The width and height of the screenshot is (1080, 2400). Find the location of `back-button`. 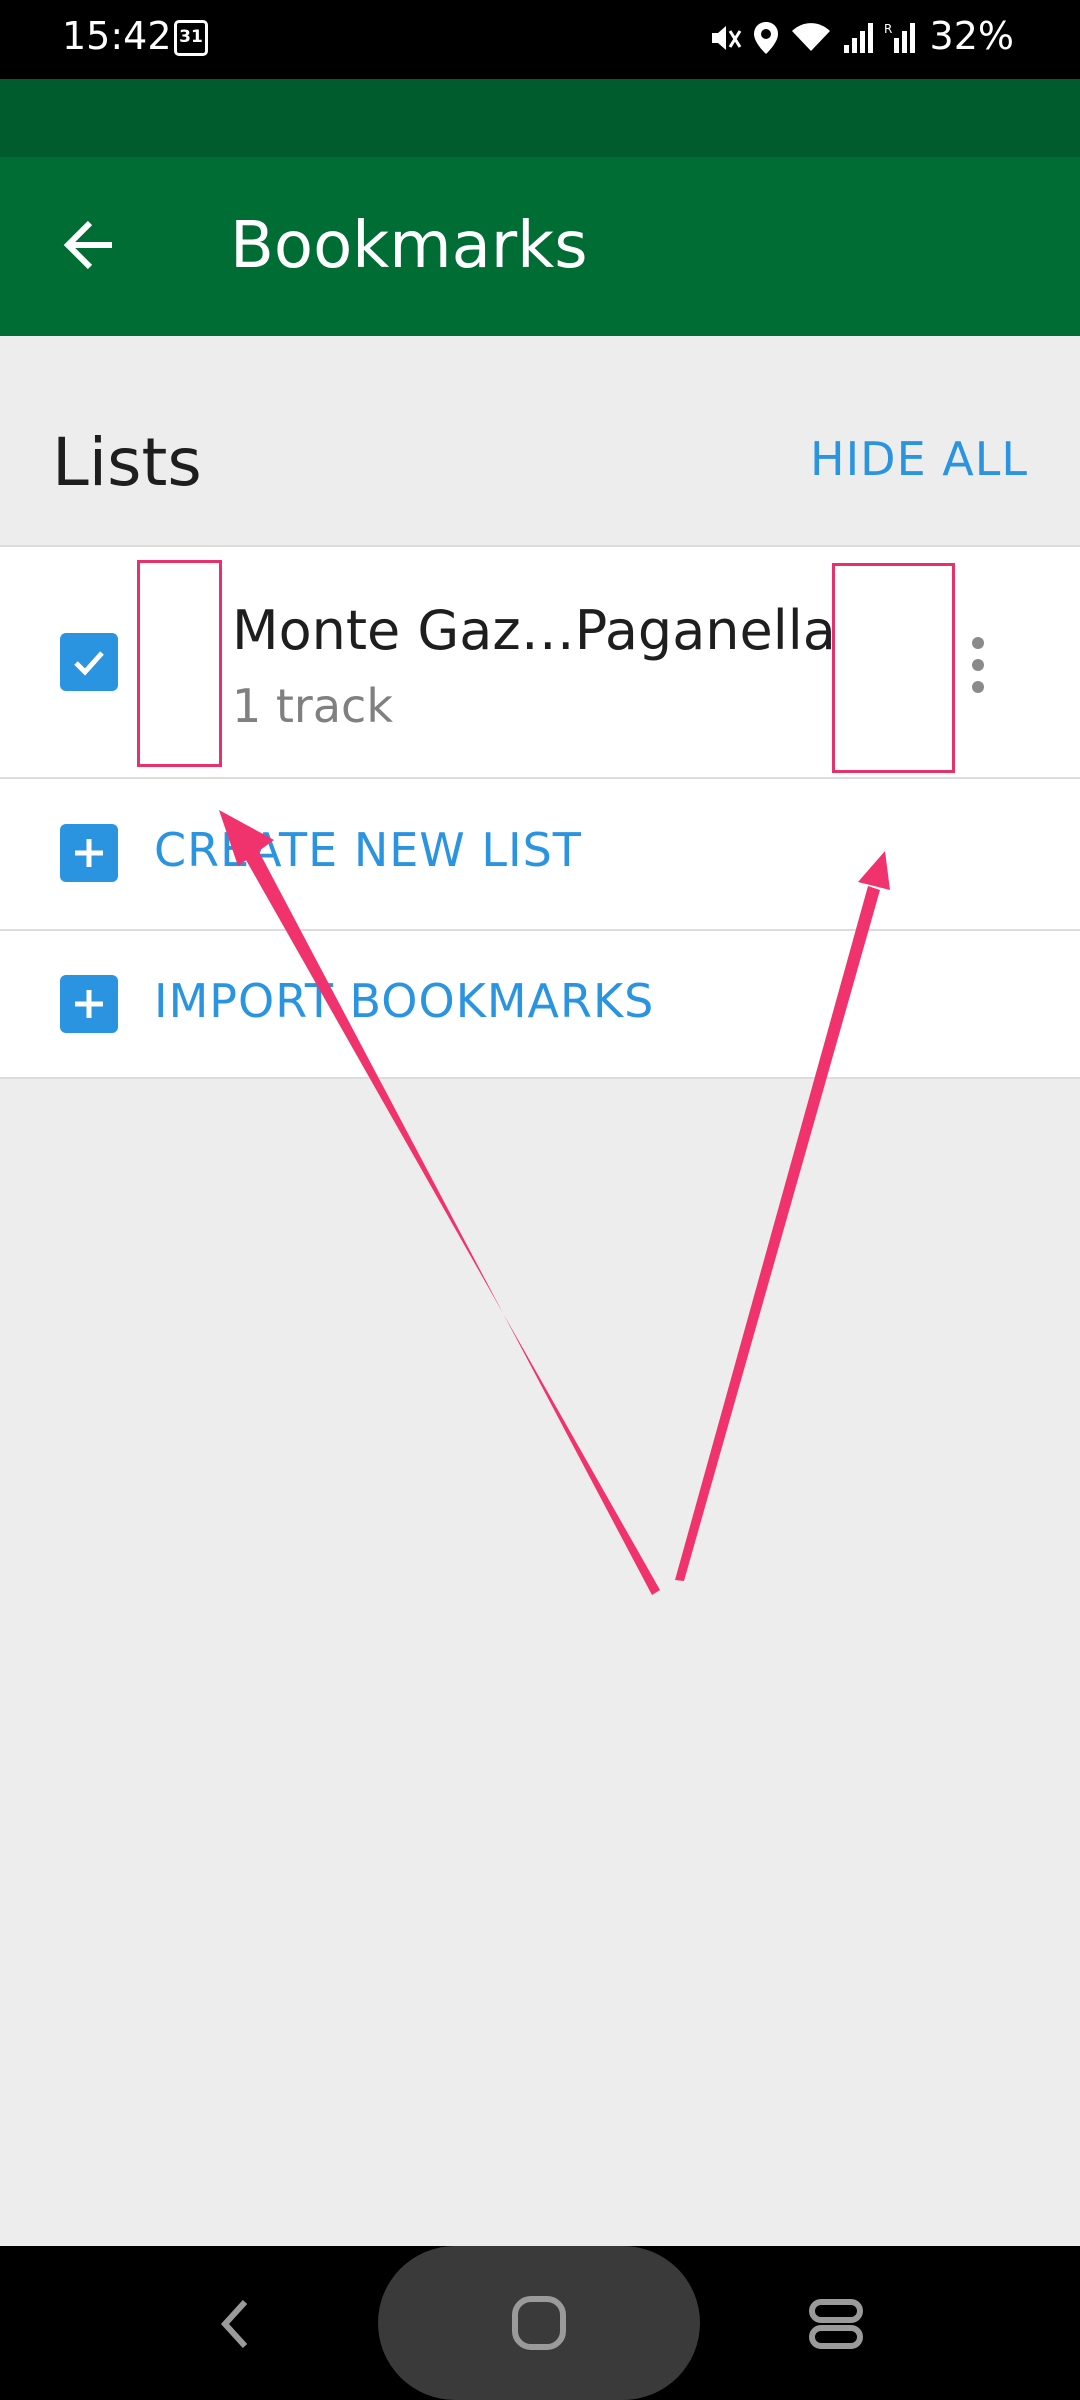

back-button is located at coordinates (90, 245).